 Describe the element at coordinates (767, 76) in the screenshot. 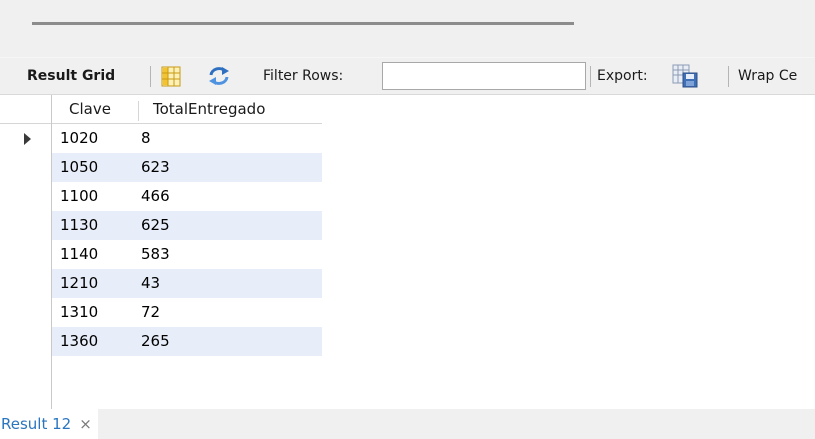

I see `wrap-cell-label: Wrap Ce` at that location.